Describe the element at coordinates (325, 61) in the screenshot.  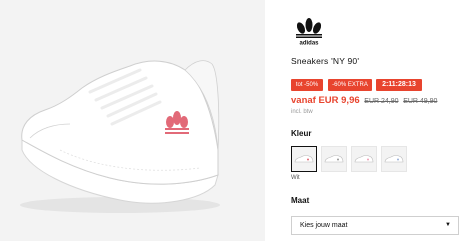
I see `product-title: Sneakers 'NY 90'` at that location.